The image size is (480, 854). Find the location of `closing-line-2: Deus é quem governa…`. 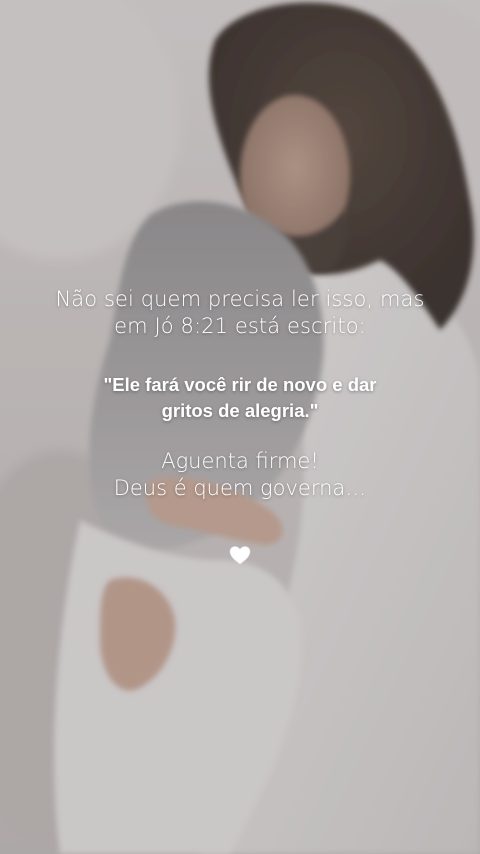

closing-line-2: Deus é quem governa… is located at coordinates (240, 488).